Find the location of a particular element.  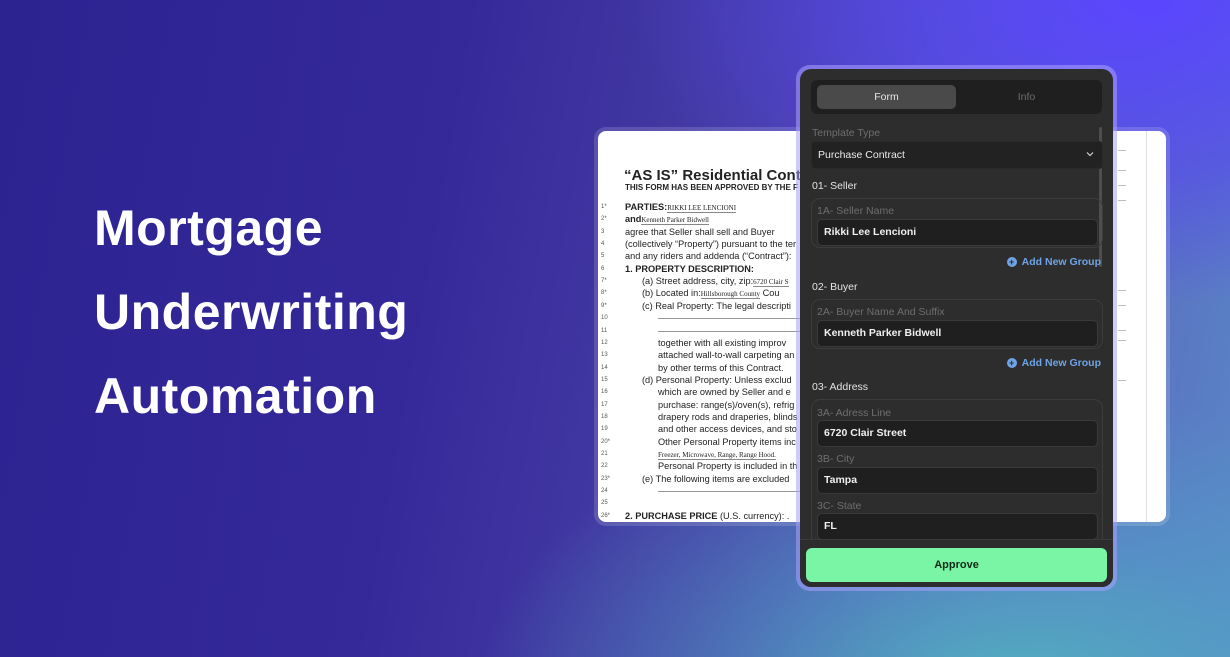

line-body: and any riders and addenda (“Contract”): is located at coordinates (708, 256).